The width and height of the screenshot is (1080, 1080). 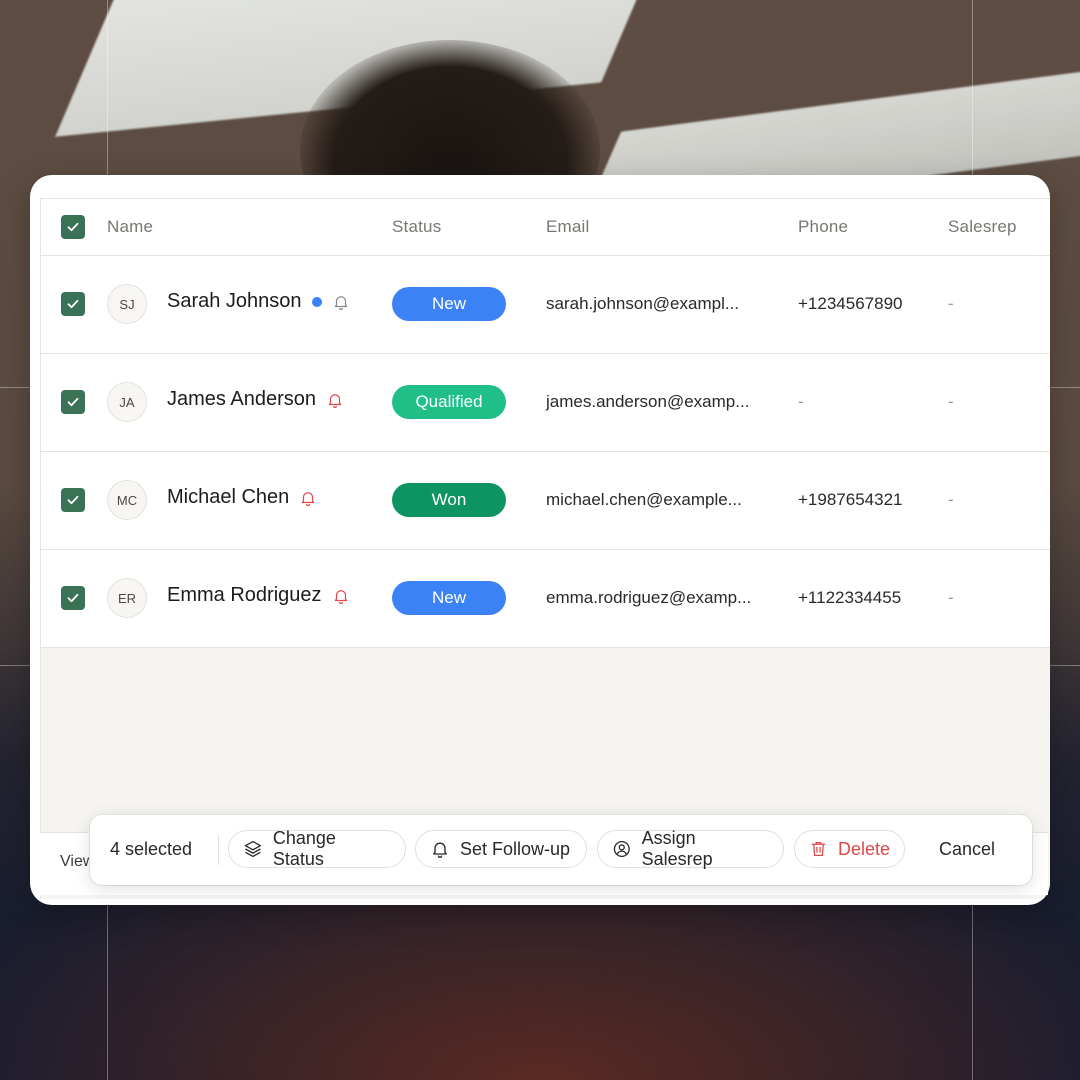 I want to click on assign-salesrep-label: Assign Salesrep, so click(x=677, y=848).